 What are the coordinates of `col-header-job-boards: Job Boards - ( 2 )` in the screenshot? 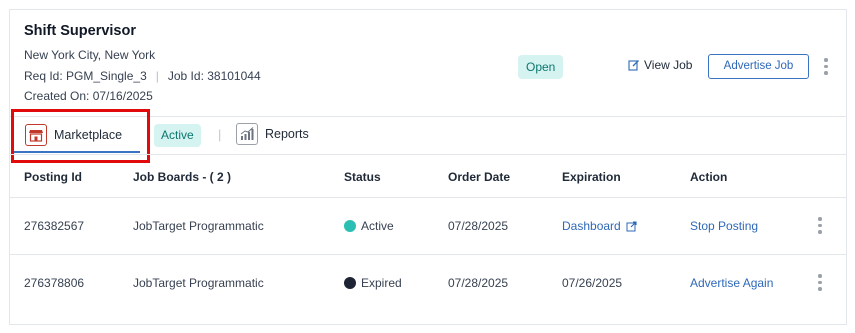 It's located at (182, 177).